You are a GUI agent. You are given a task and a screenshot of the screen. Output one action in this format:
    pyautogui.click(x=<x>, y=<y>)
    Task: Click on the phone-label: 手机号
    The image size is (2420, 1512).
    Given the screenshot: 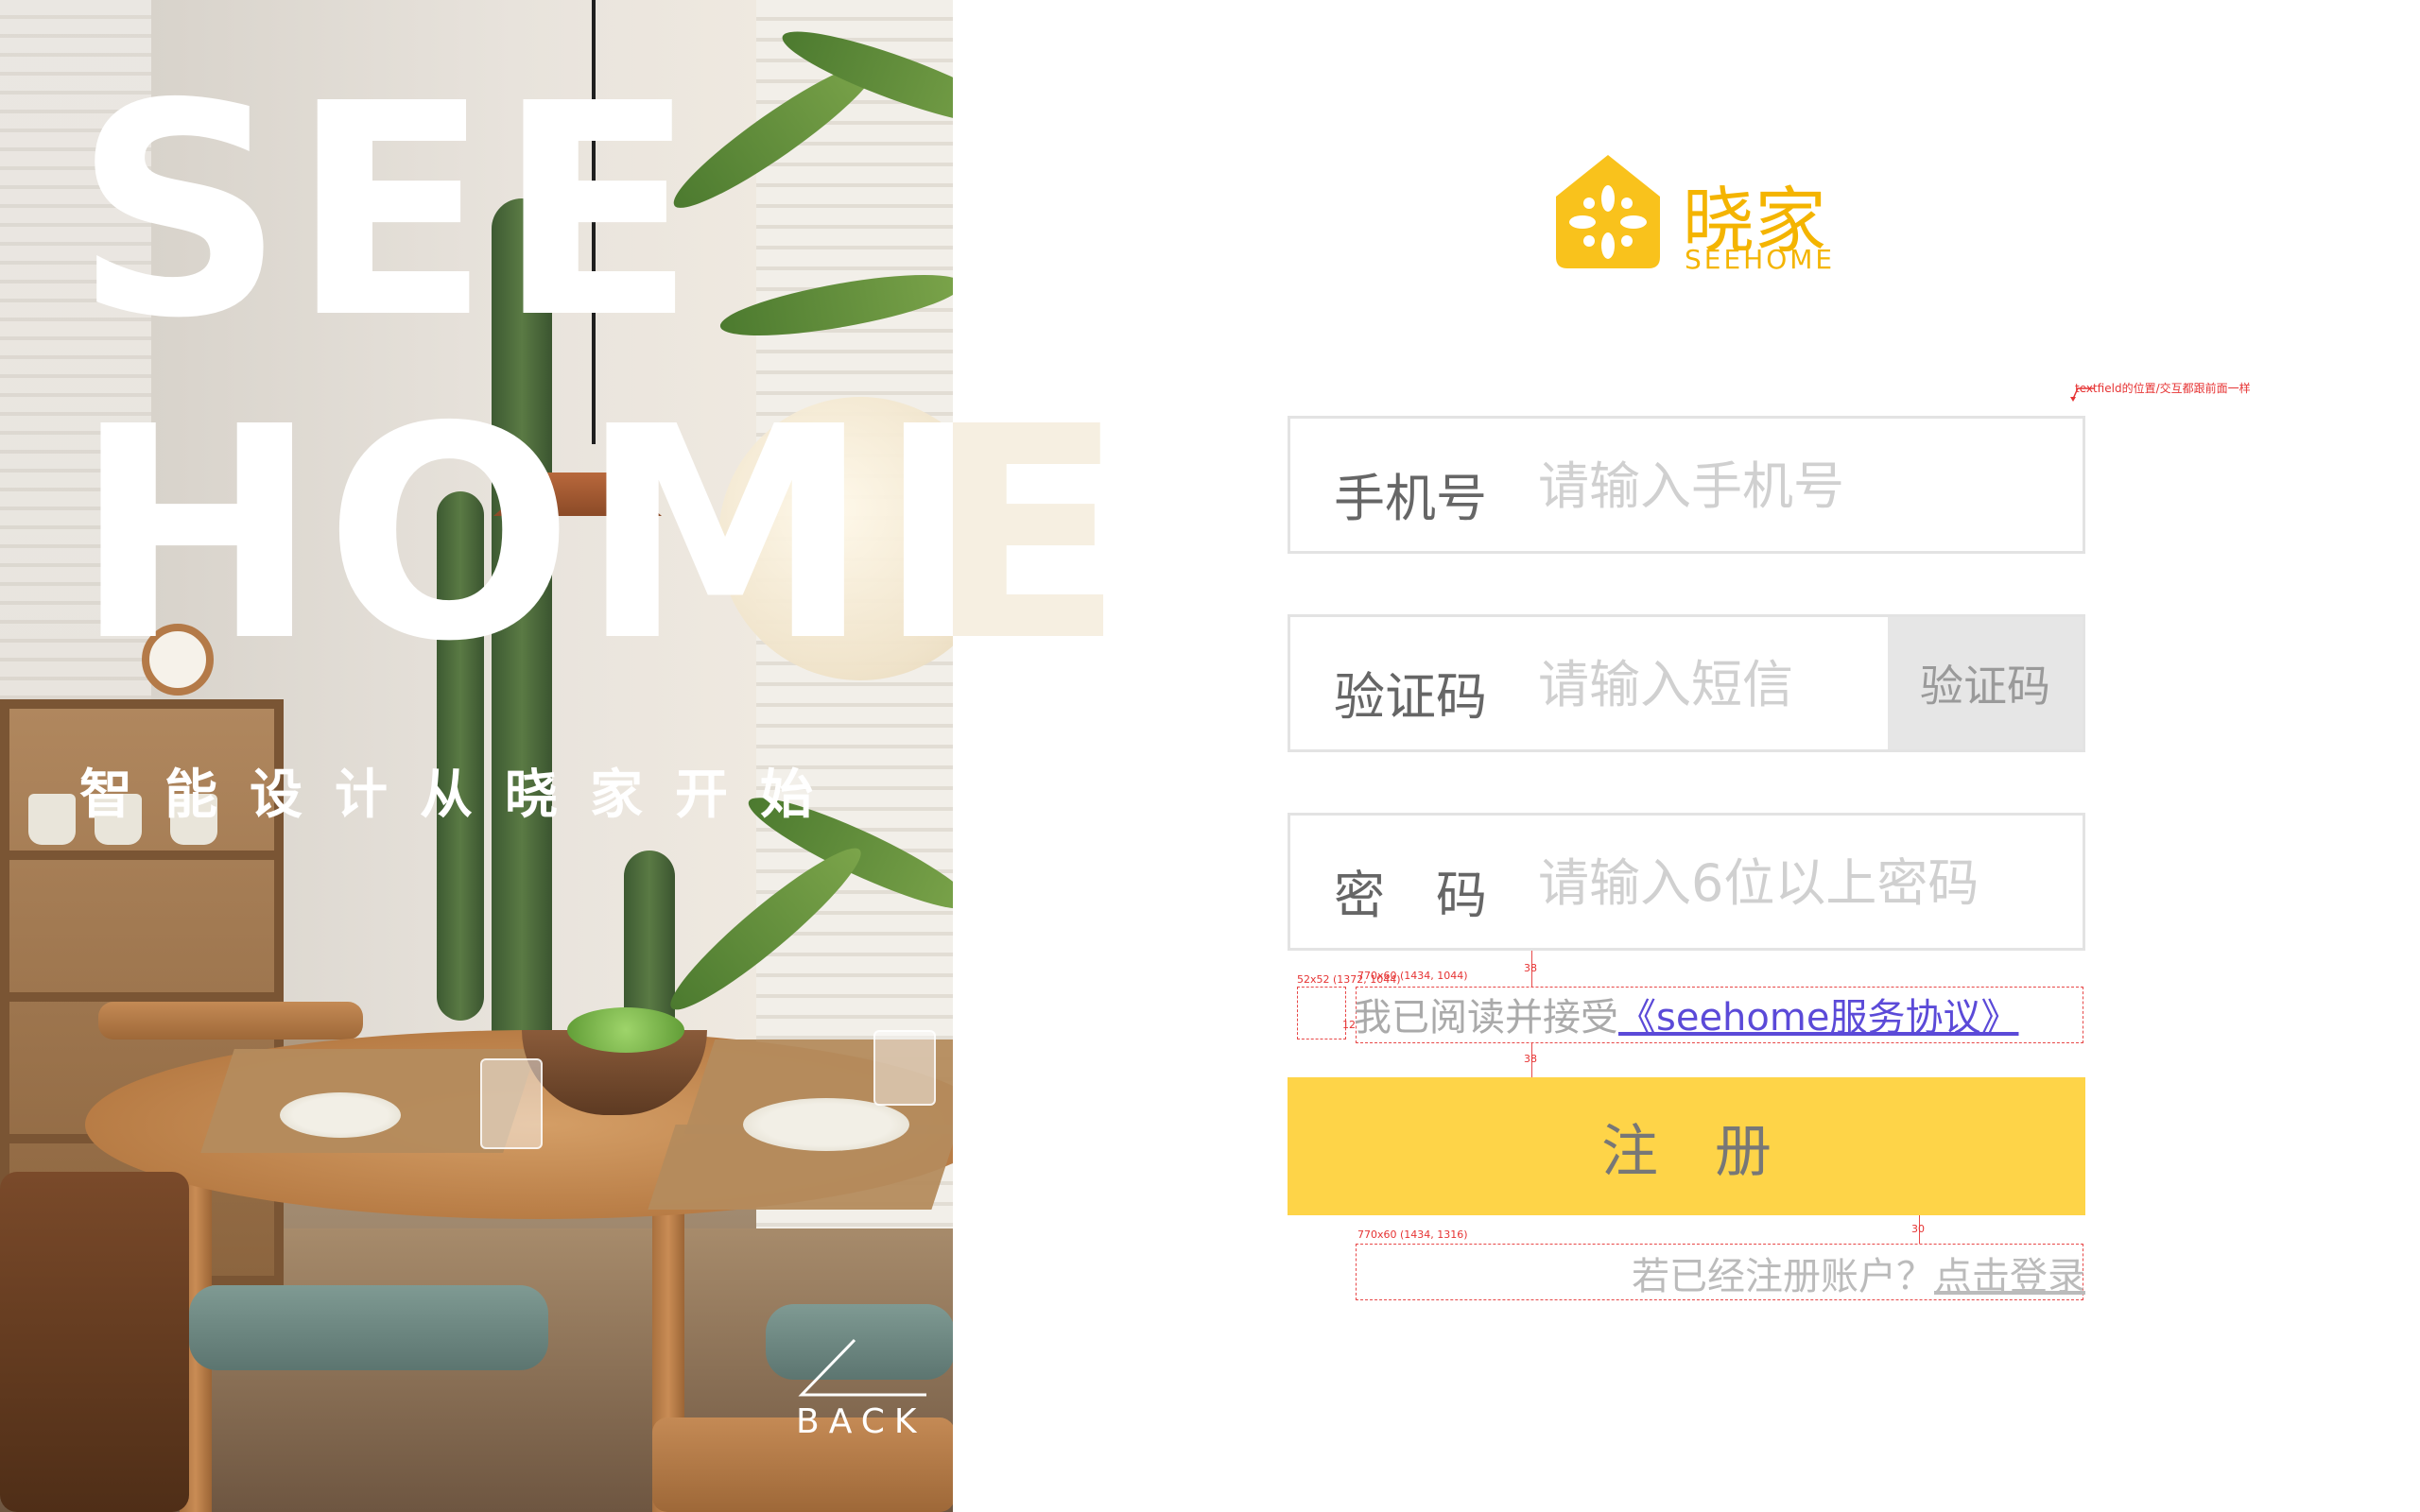 What is the action you would take?
    pyautogui.click(x=1410, y=498)
    